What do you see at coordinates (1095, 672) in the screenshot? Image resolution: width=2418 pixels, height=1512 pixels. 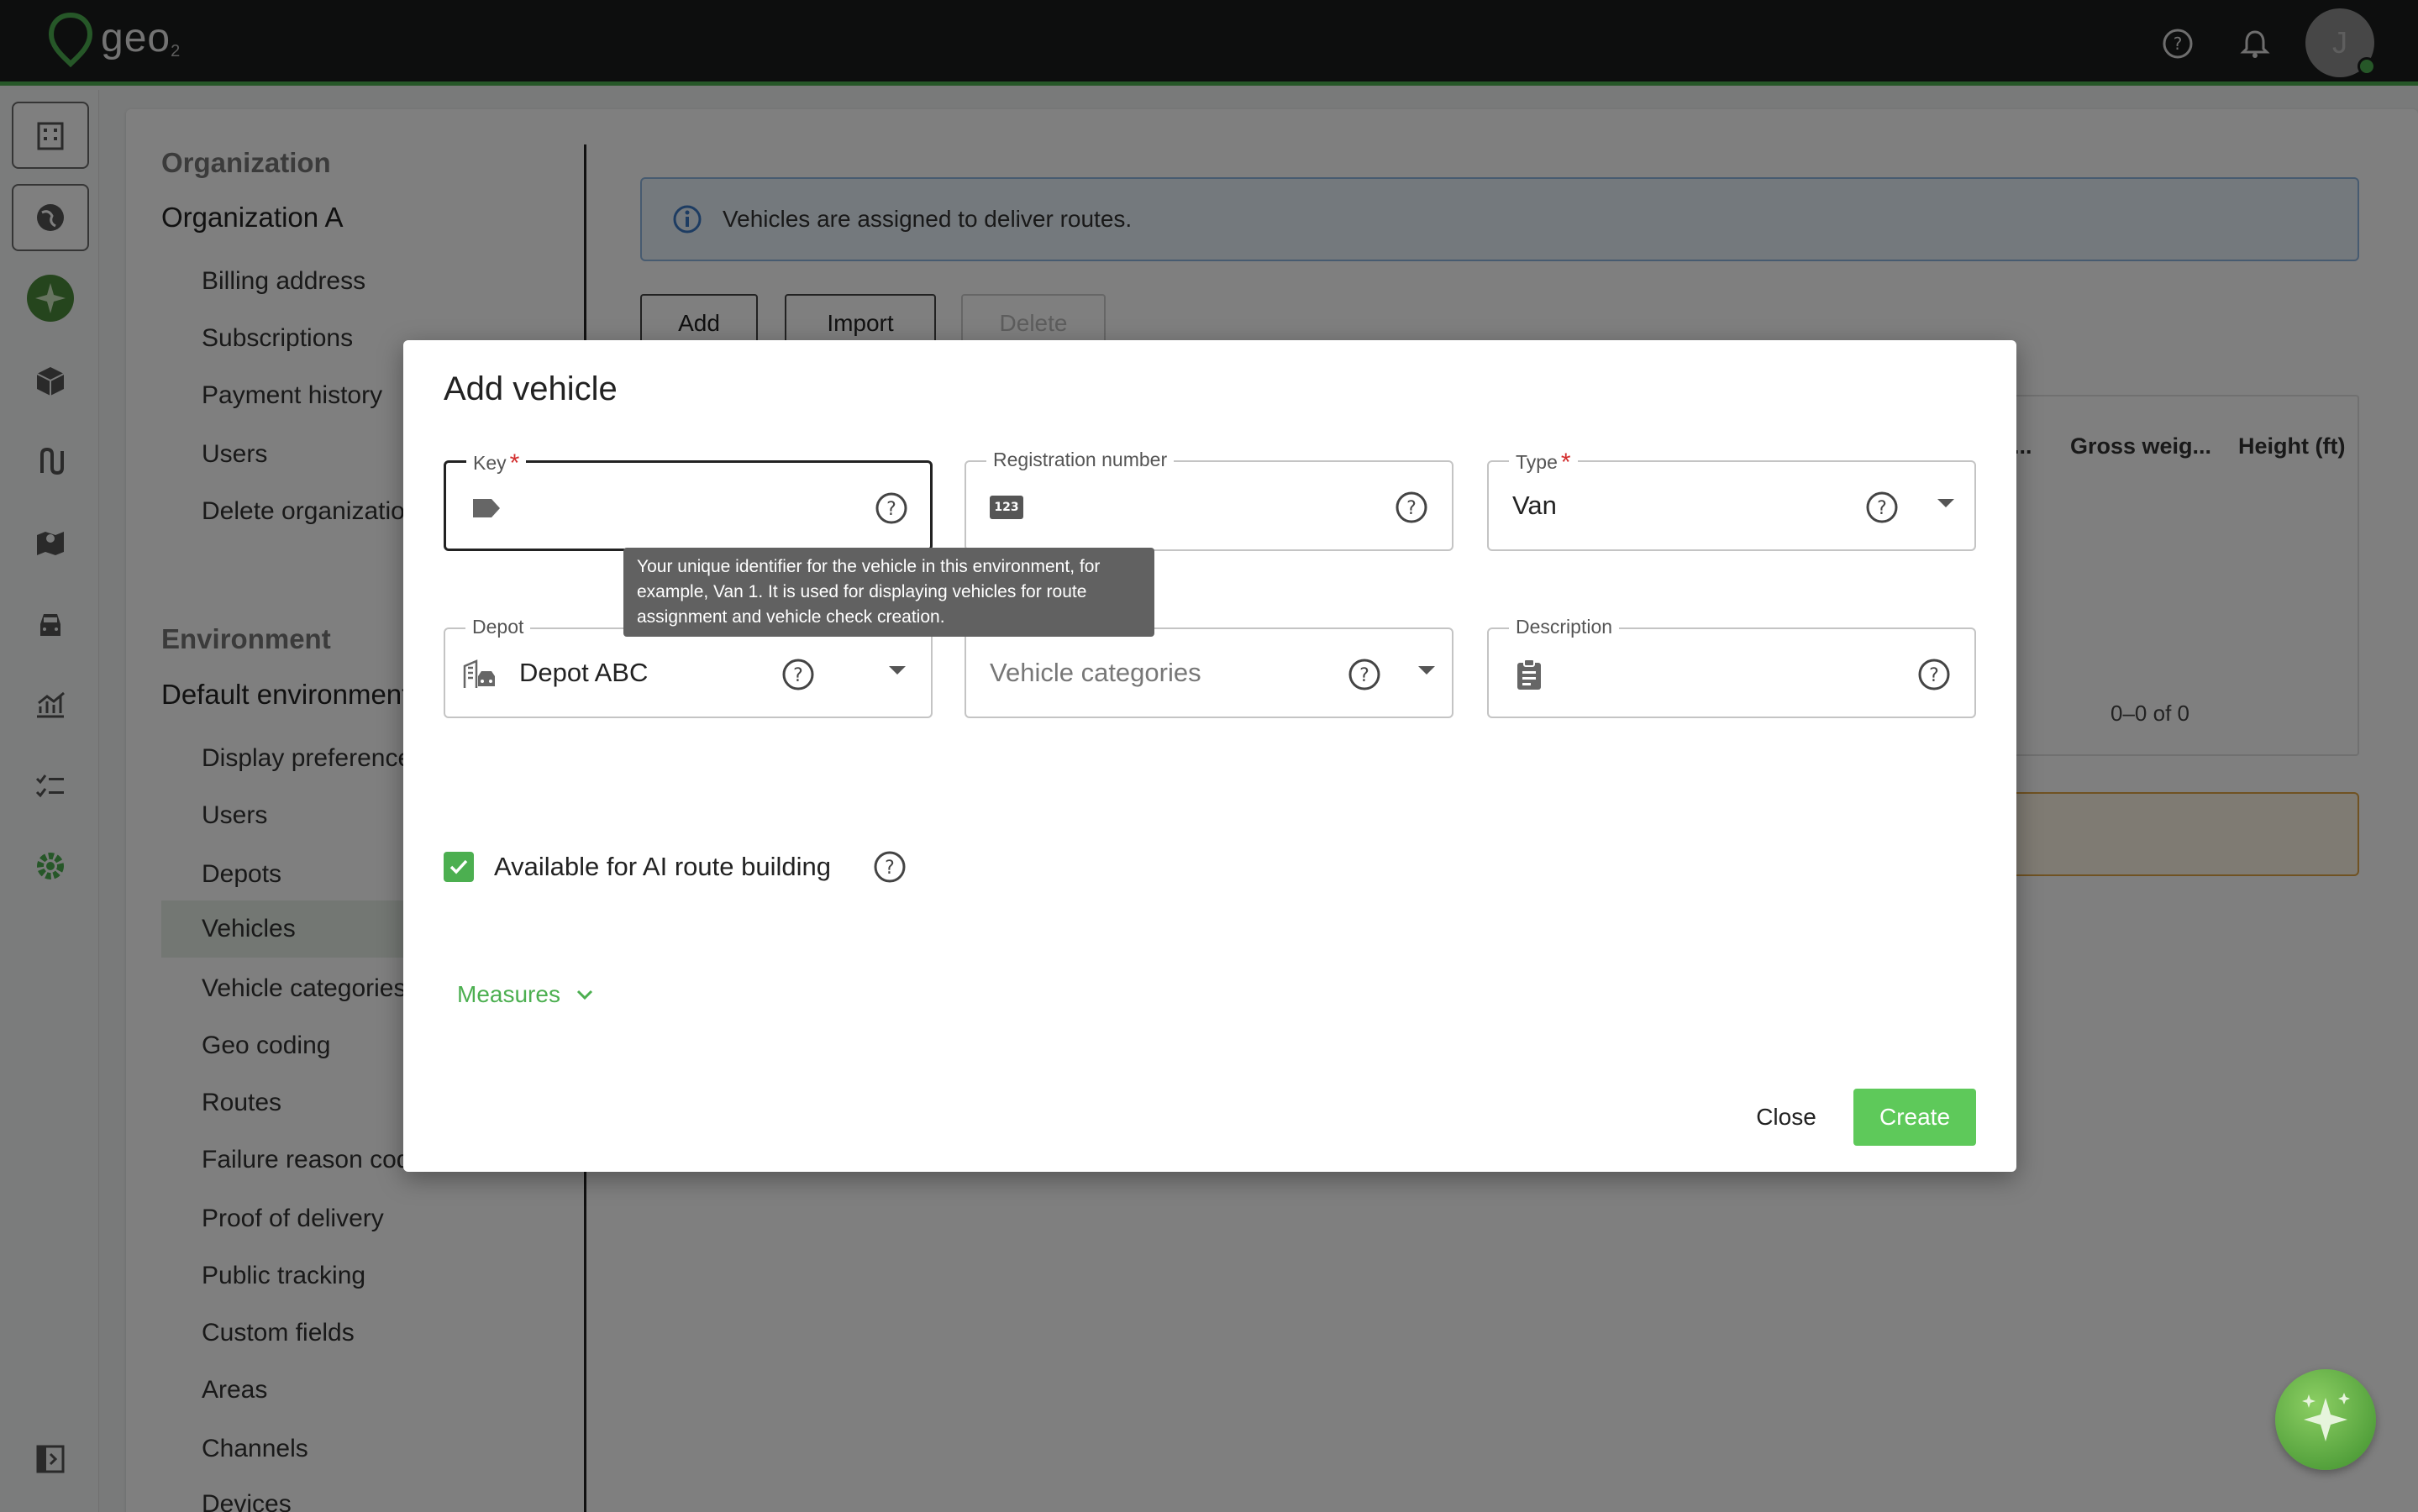 I see `vehicle-categories-placeholder: Vehicle categories` at bounding box center [1095, 672].